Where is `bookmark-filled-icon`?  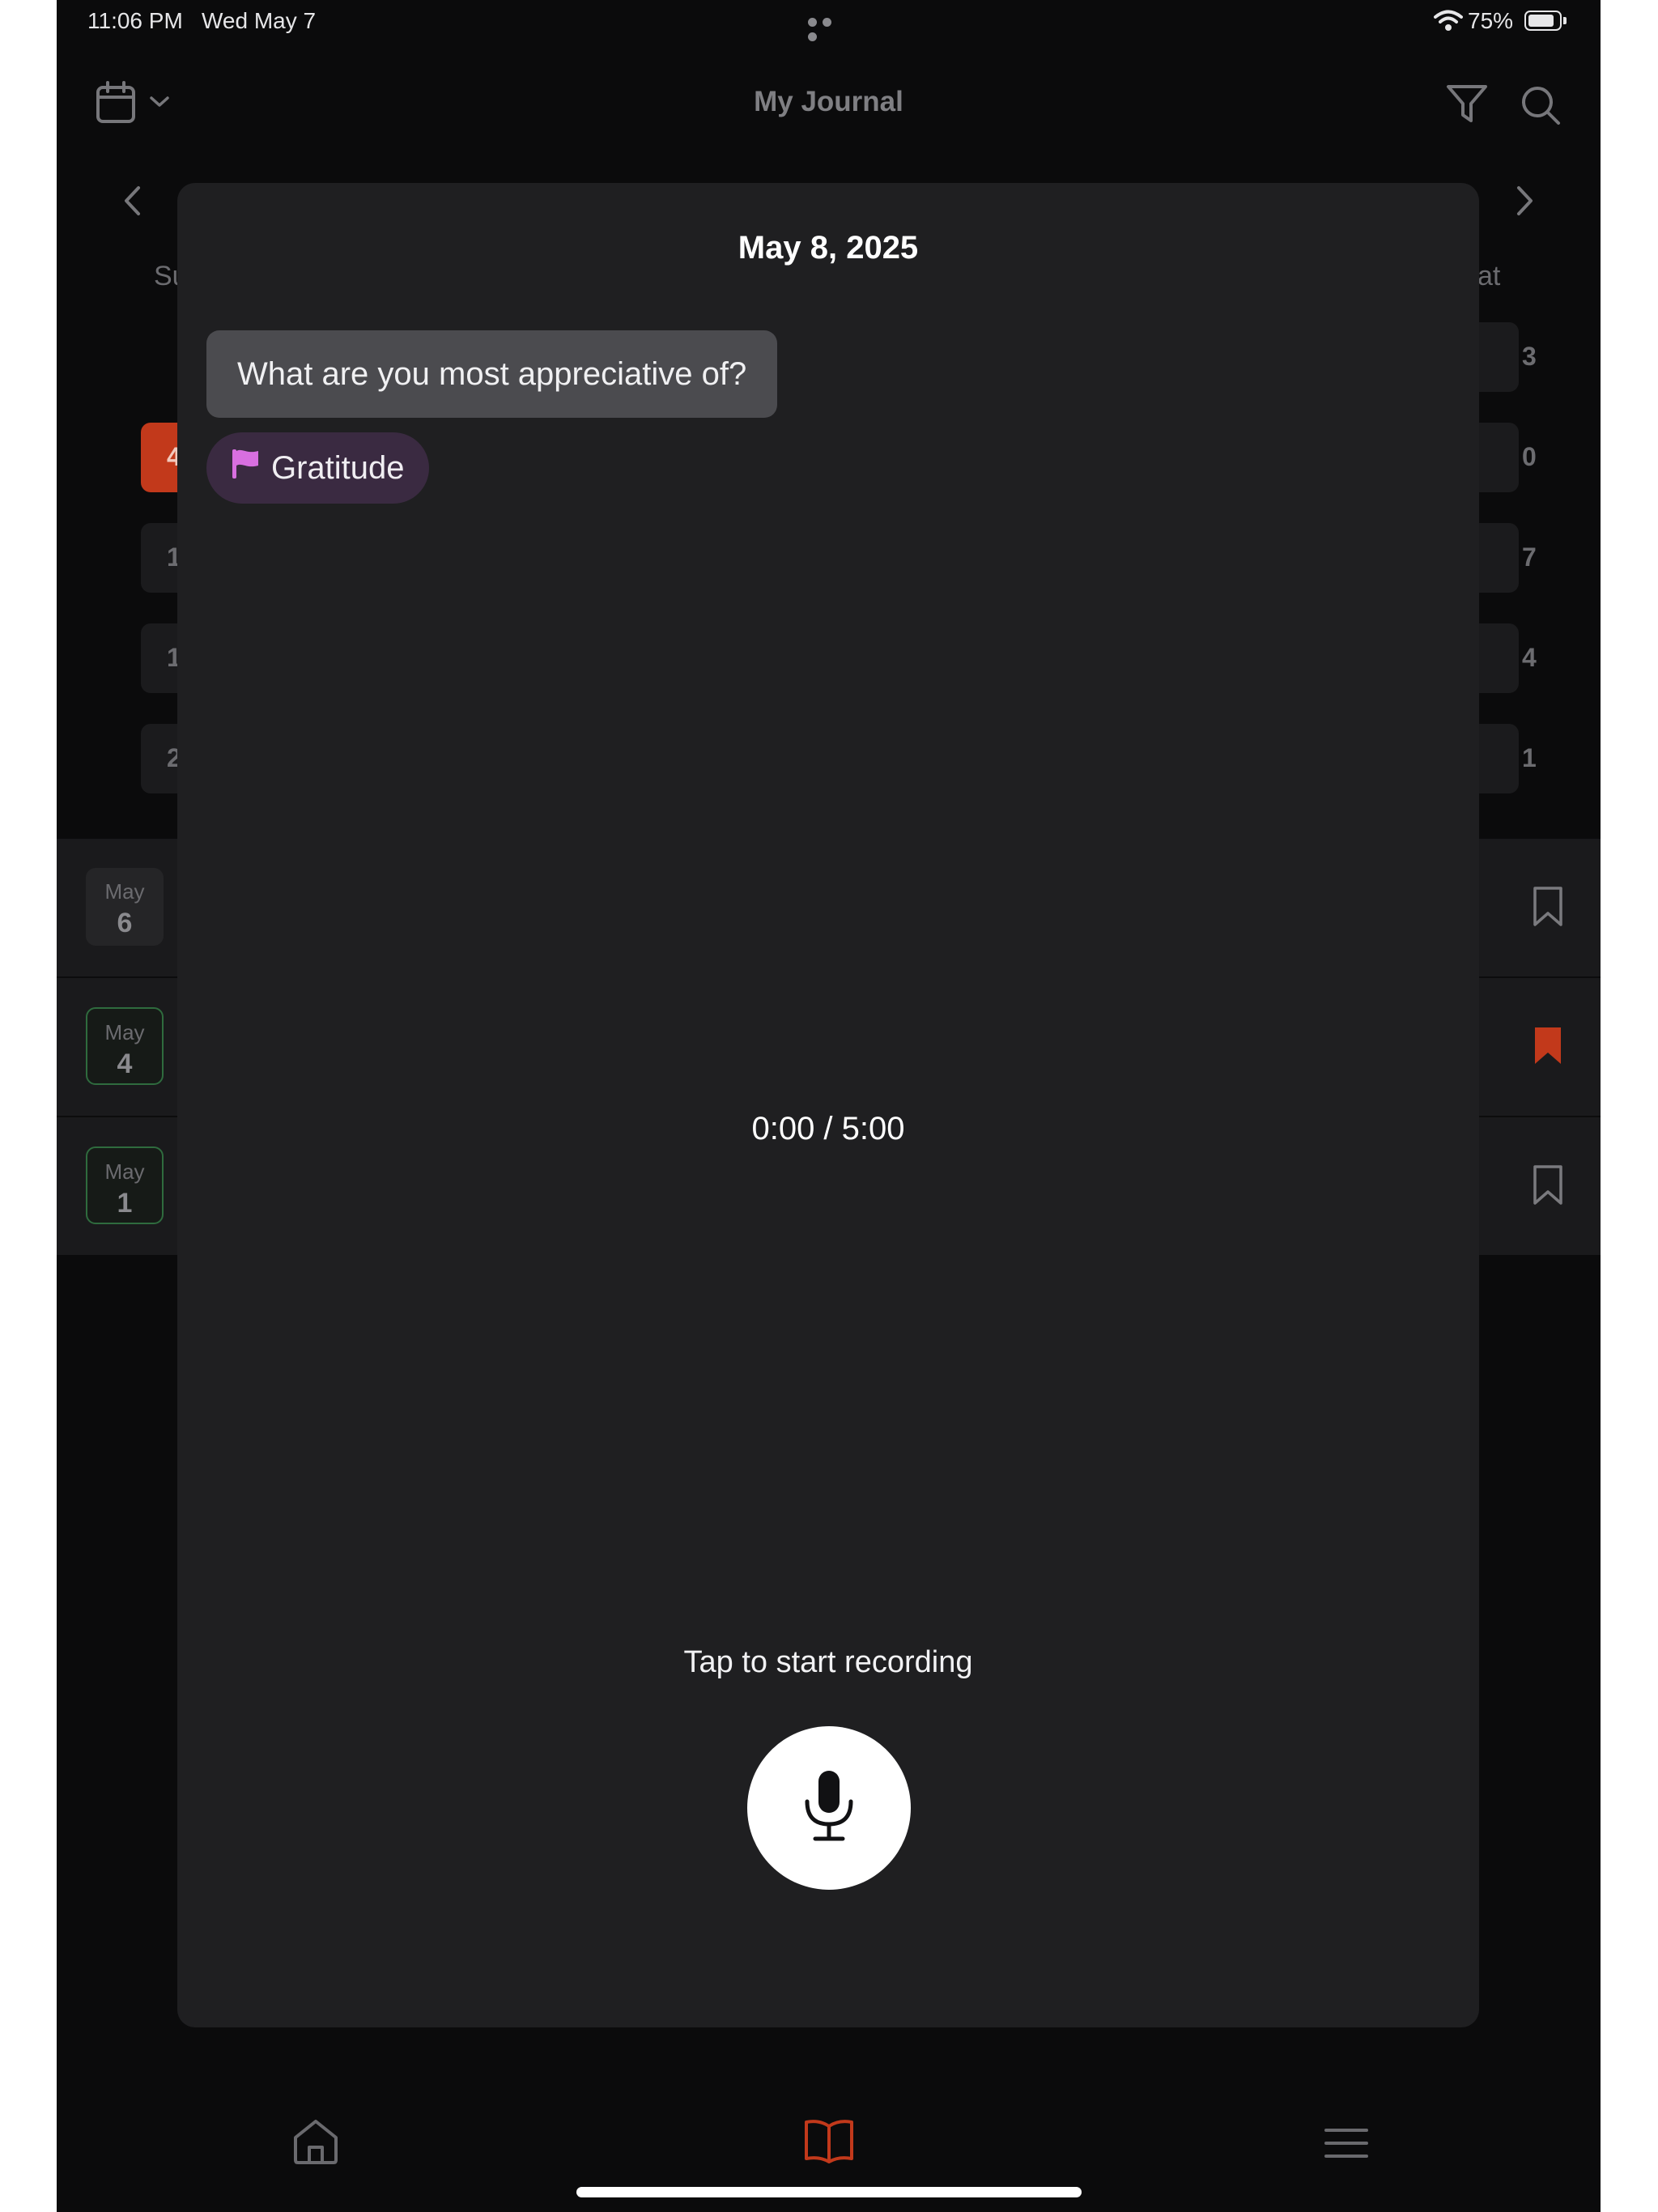
bookmark-filled-icon is located at coordinates (1548, 1048).